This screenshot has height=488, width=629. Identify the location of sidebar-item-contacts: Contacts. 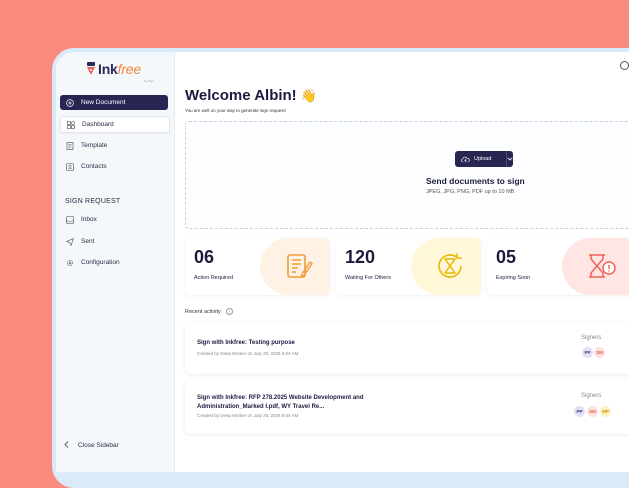
(114, 166).